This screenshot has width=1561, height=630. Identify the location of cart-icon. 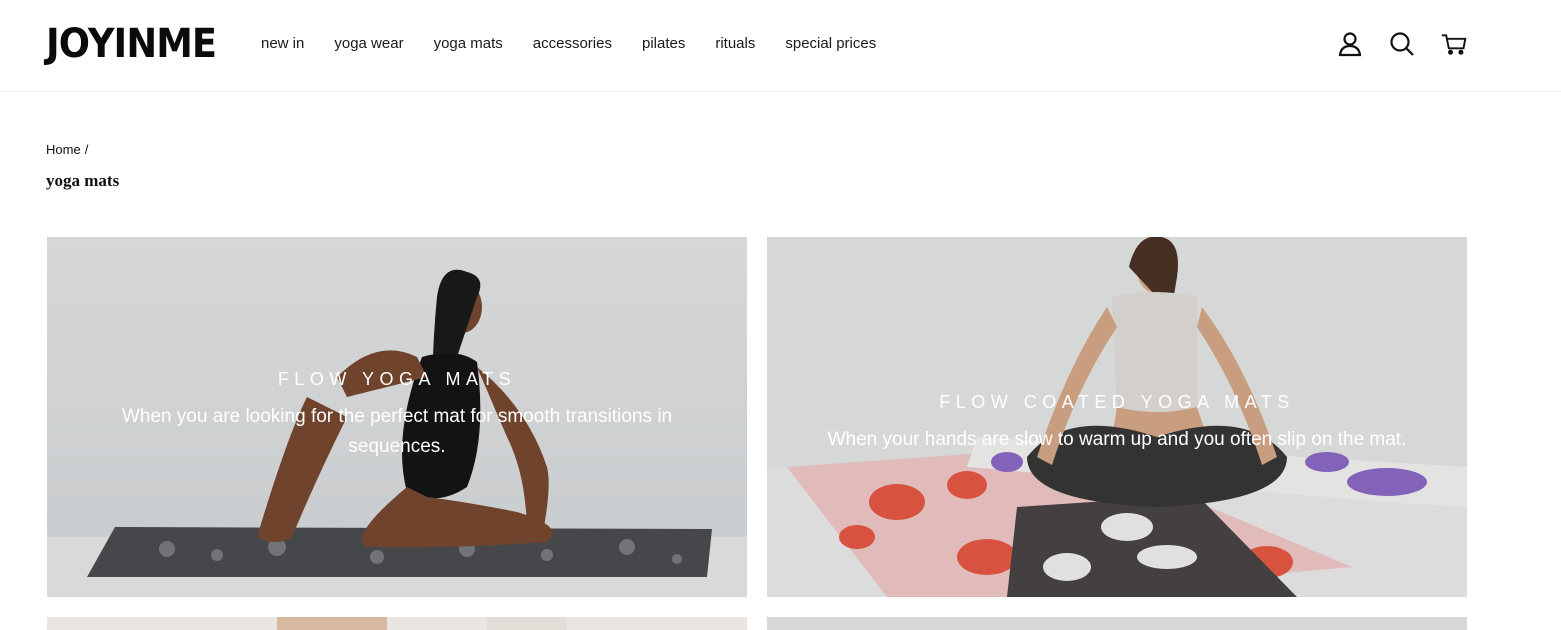
(1454, 44).